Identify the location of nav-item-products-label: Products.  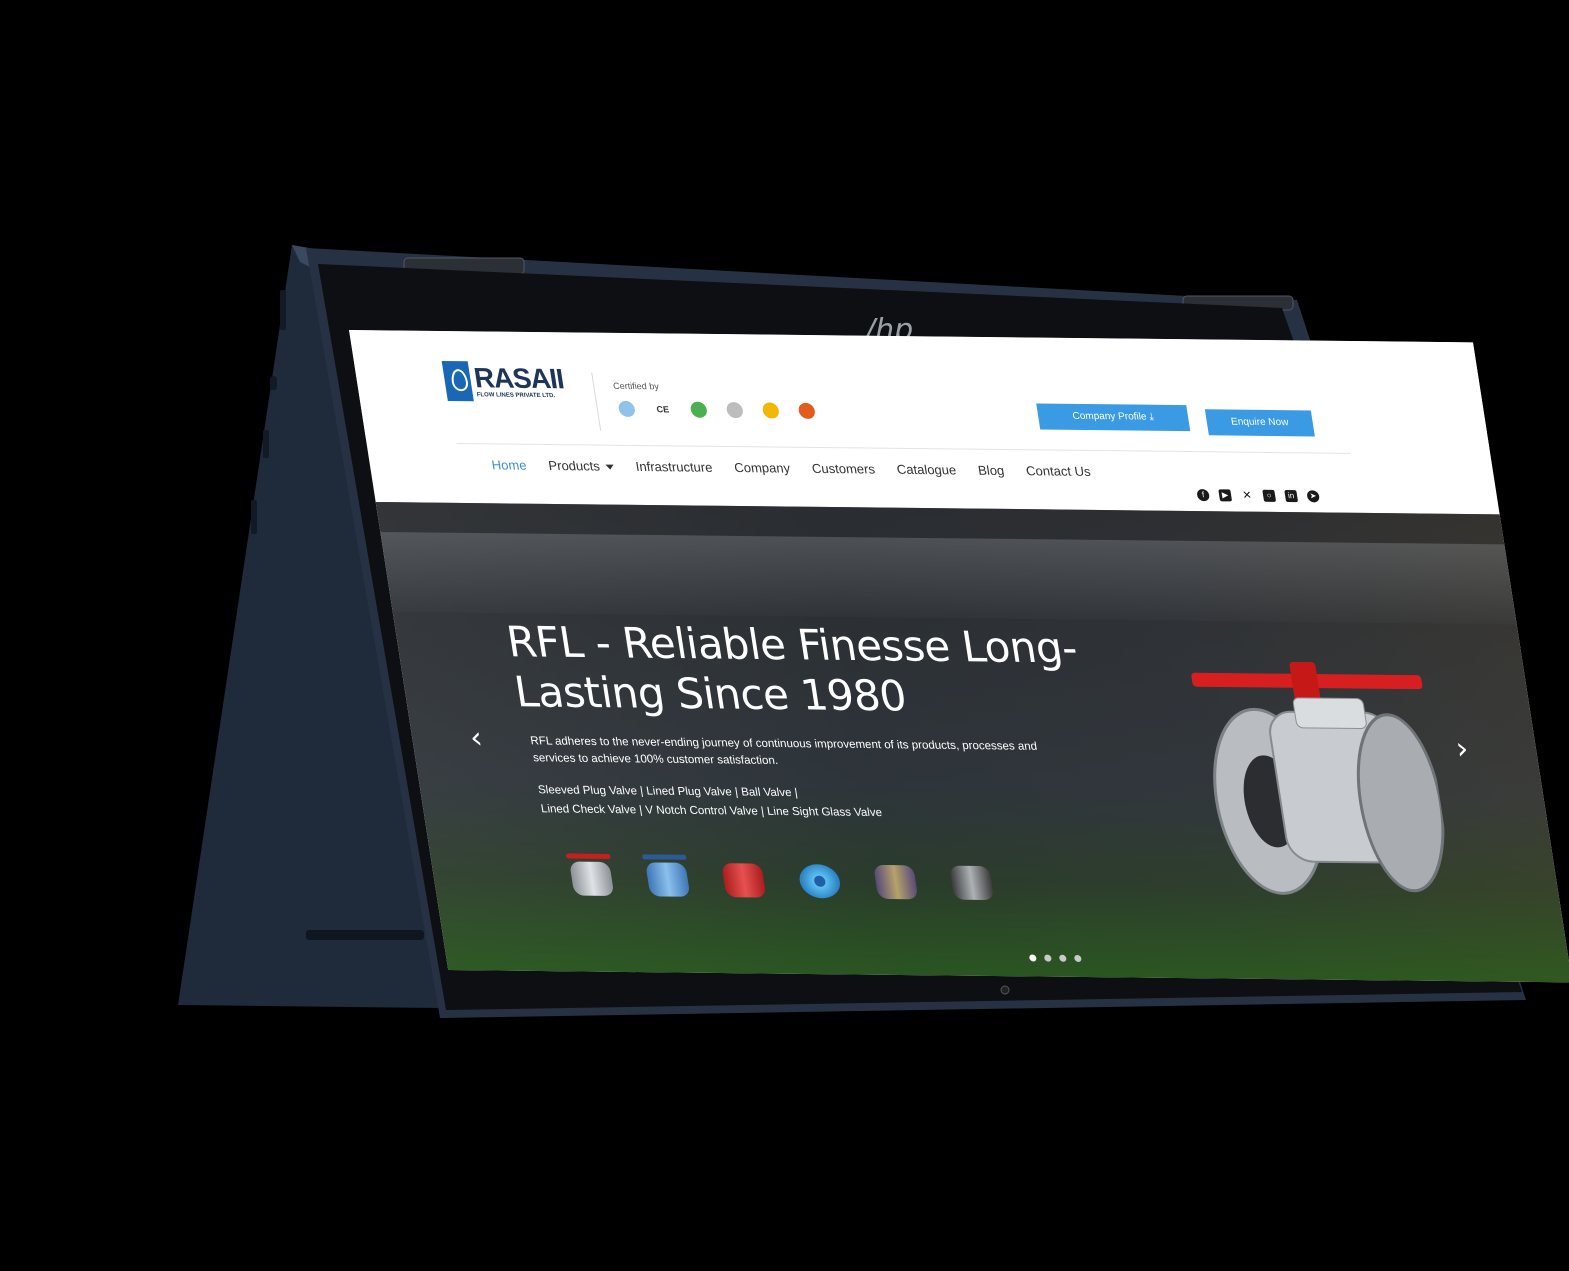
(574, 465).